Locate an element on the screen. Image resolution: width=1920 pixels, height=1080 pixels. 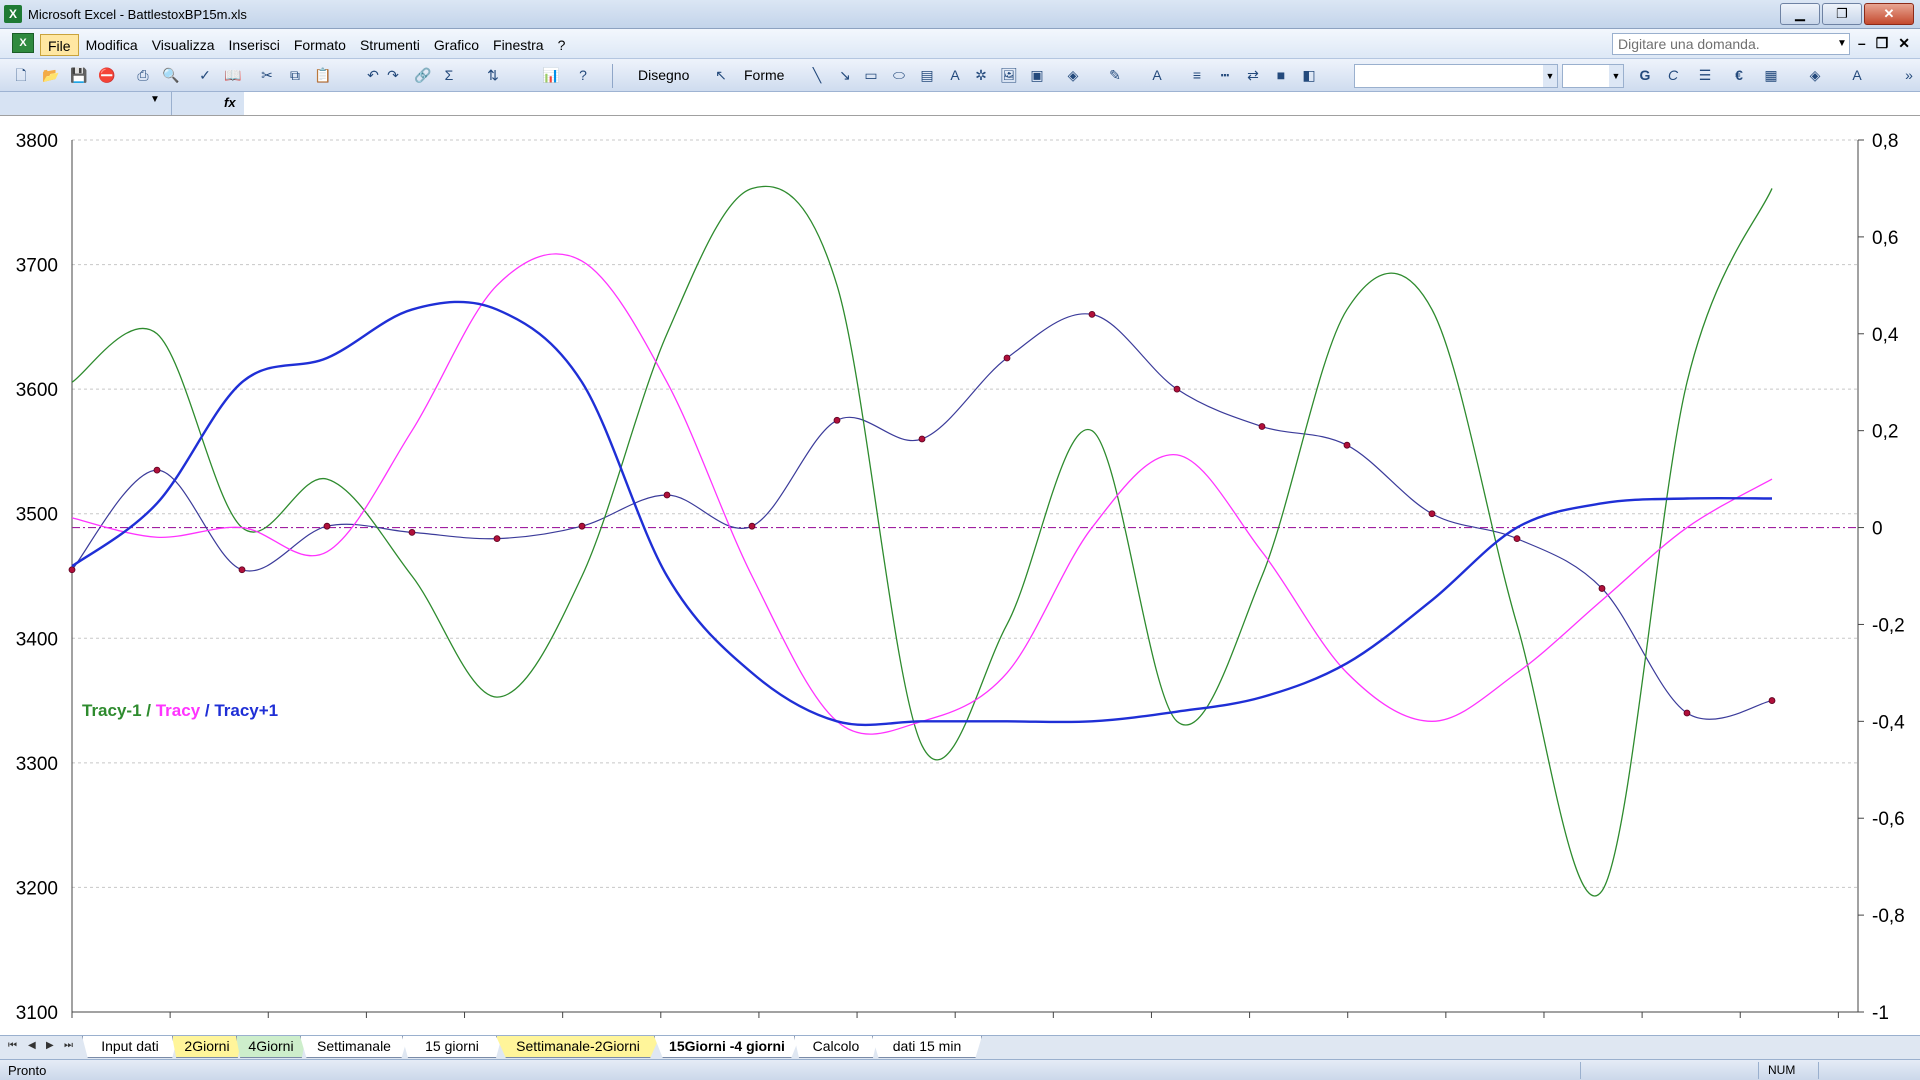
doc-restore-icon: ❐ is located at coordinates (1882, 43).